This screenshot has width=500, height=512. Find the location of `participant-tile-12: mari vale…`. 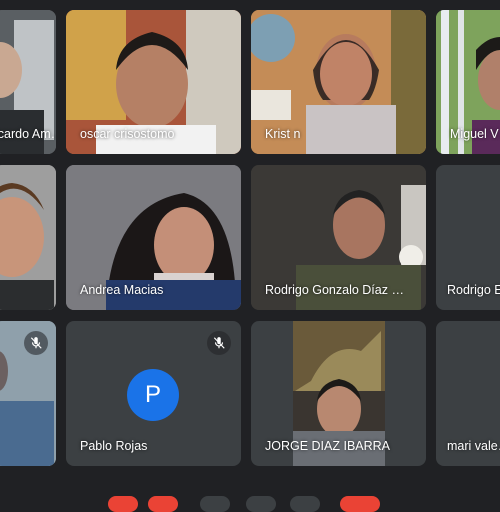

participant-tile-12: mari vale… is located at coordinates (468, 393).